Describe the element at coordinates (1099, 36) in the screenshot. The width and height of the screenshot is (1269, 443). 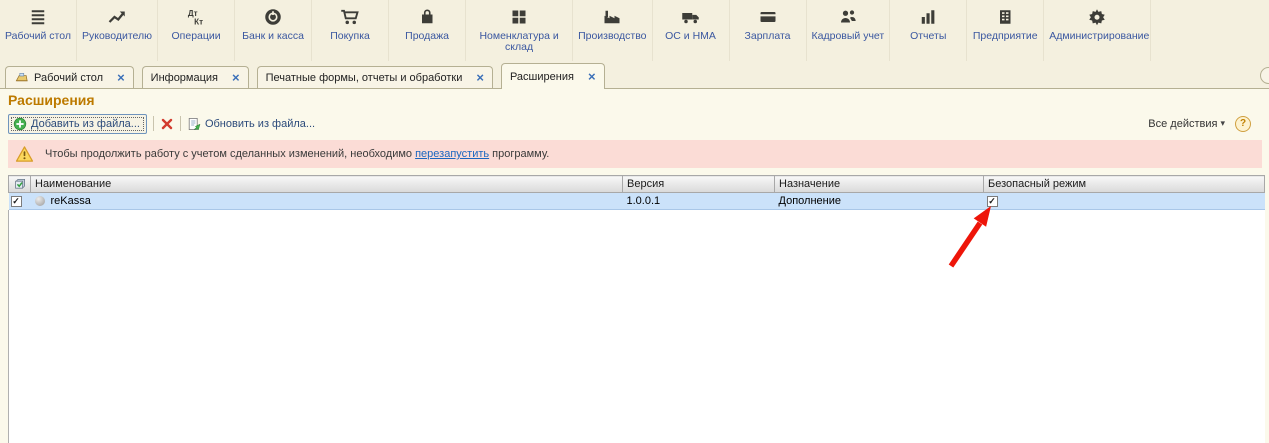
I see `ribbon-item-label: Администрирование` at that location.